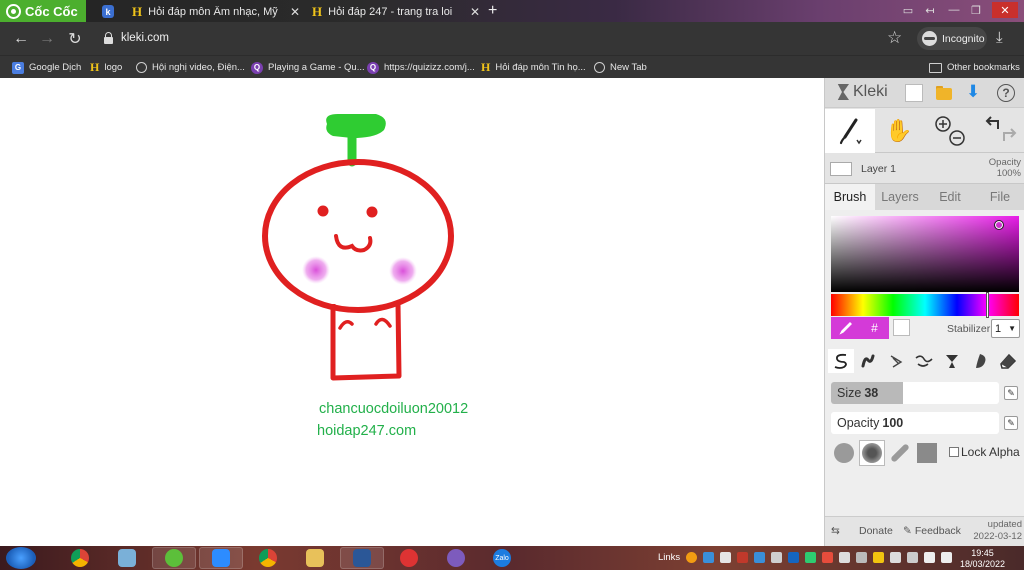  What do you see at coordinates (21, 39) in the screenshot?
I see `back-button: ←` at bounding box center [21, 39].